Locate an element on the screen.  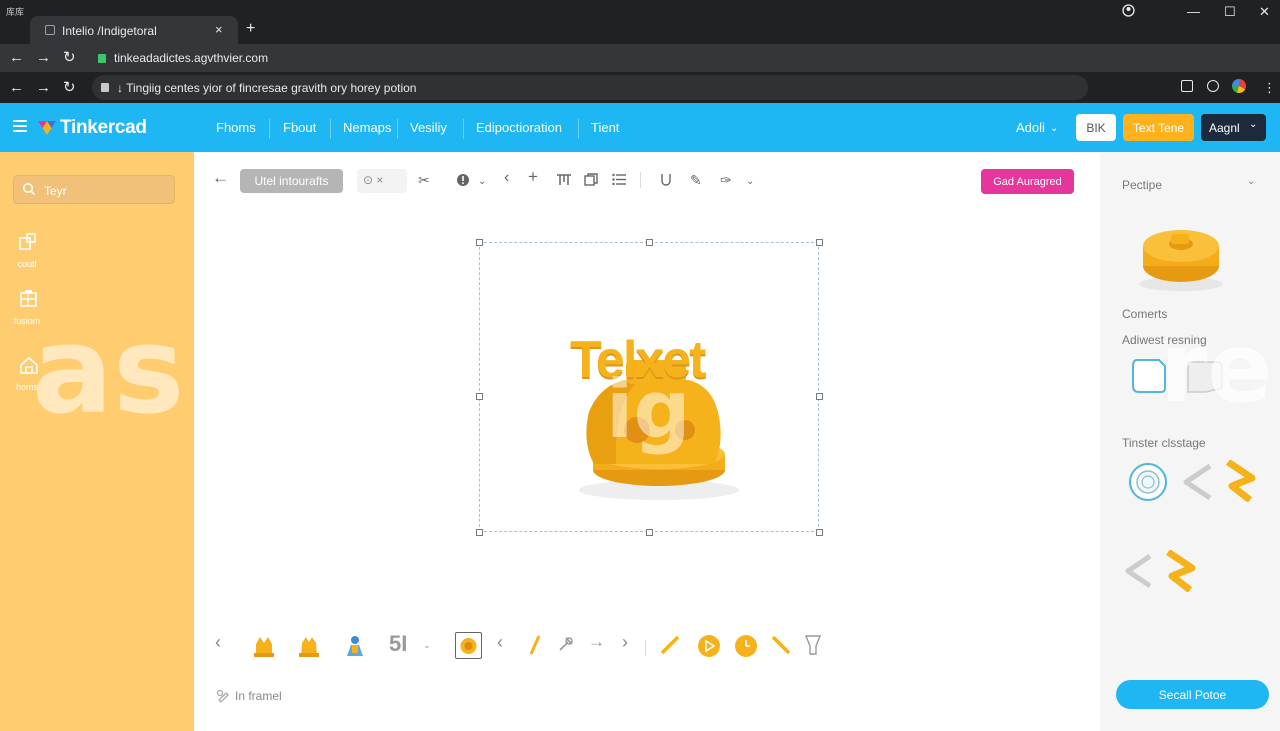
clock-icon is located at coordinates (746, 648).